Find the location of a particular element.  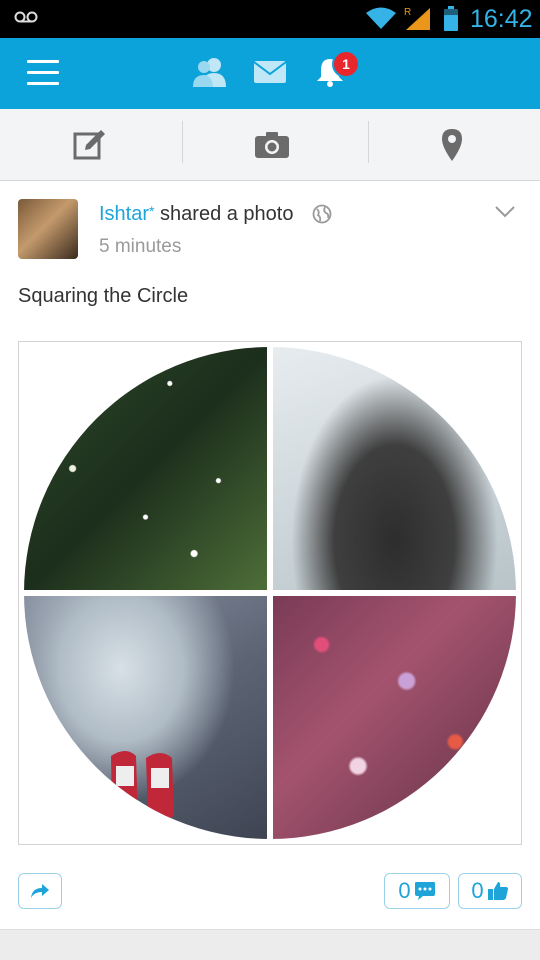

post-footer: 0 0 is located at coordinates (270, 893).